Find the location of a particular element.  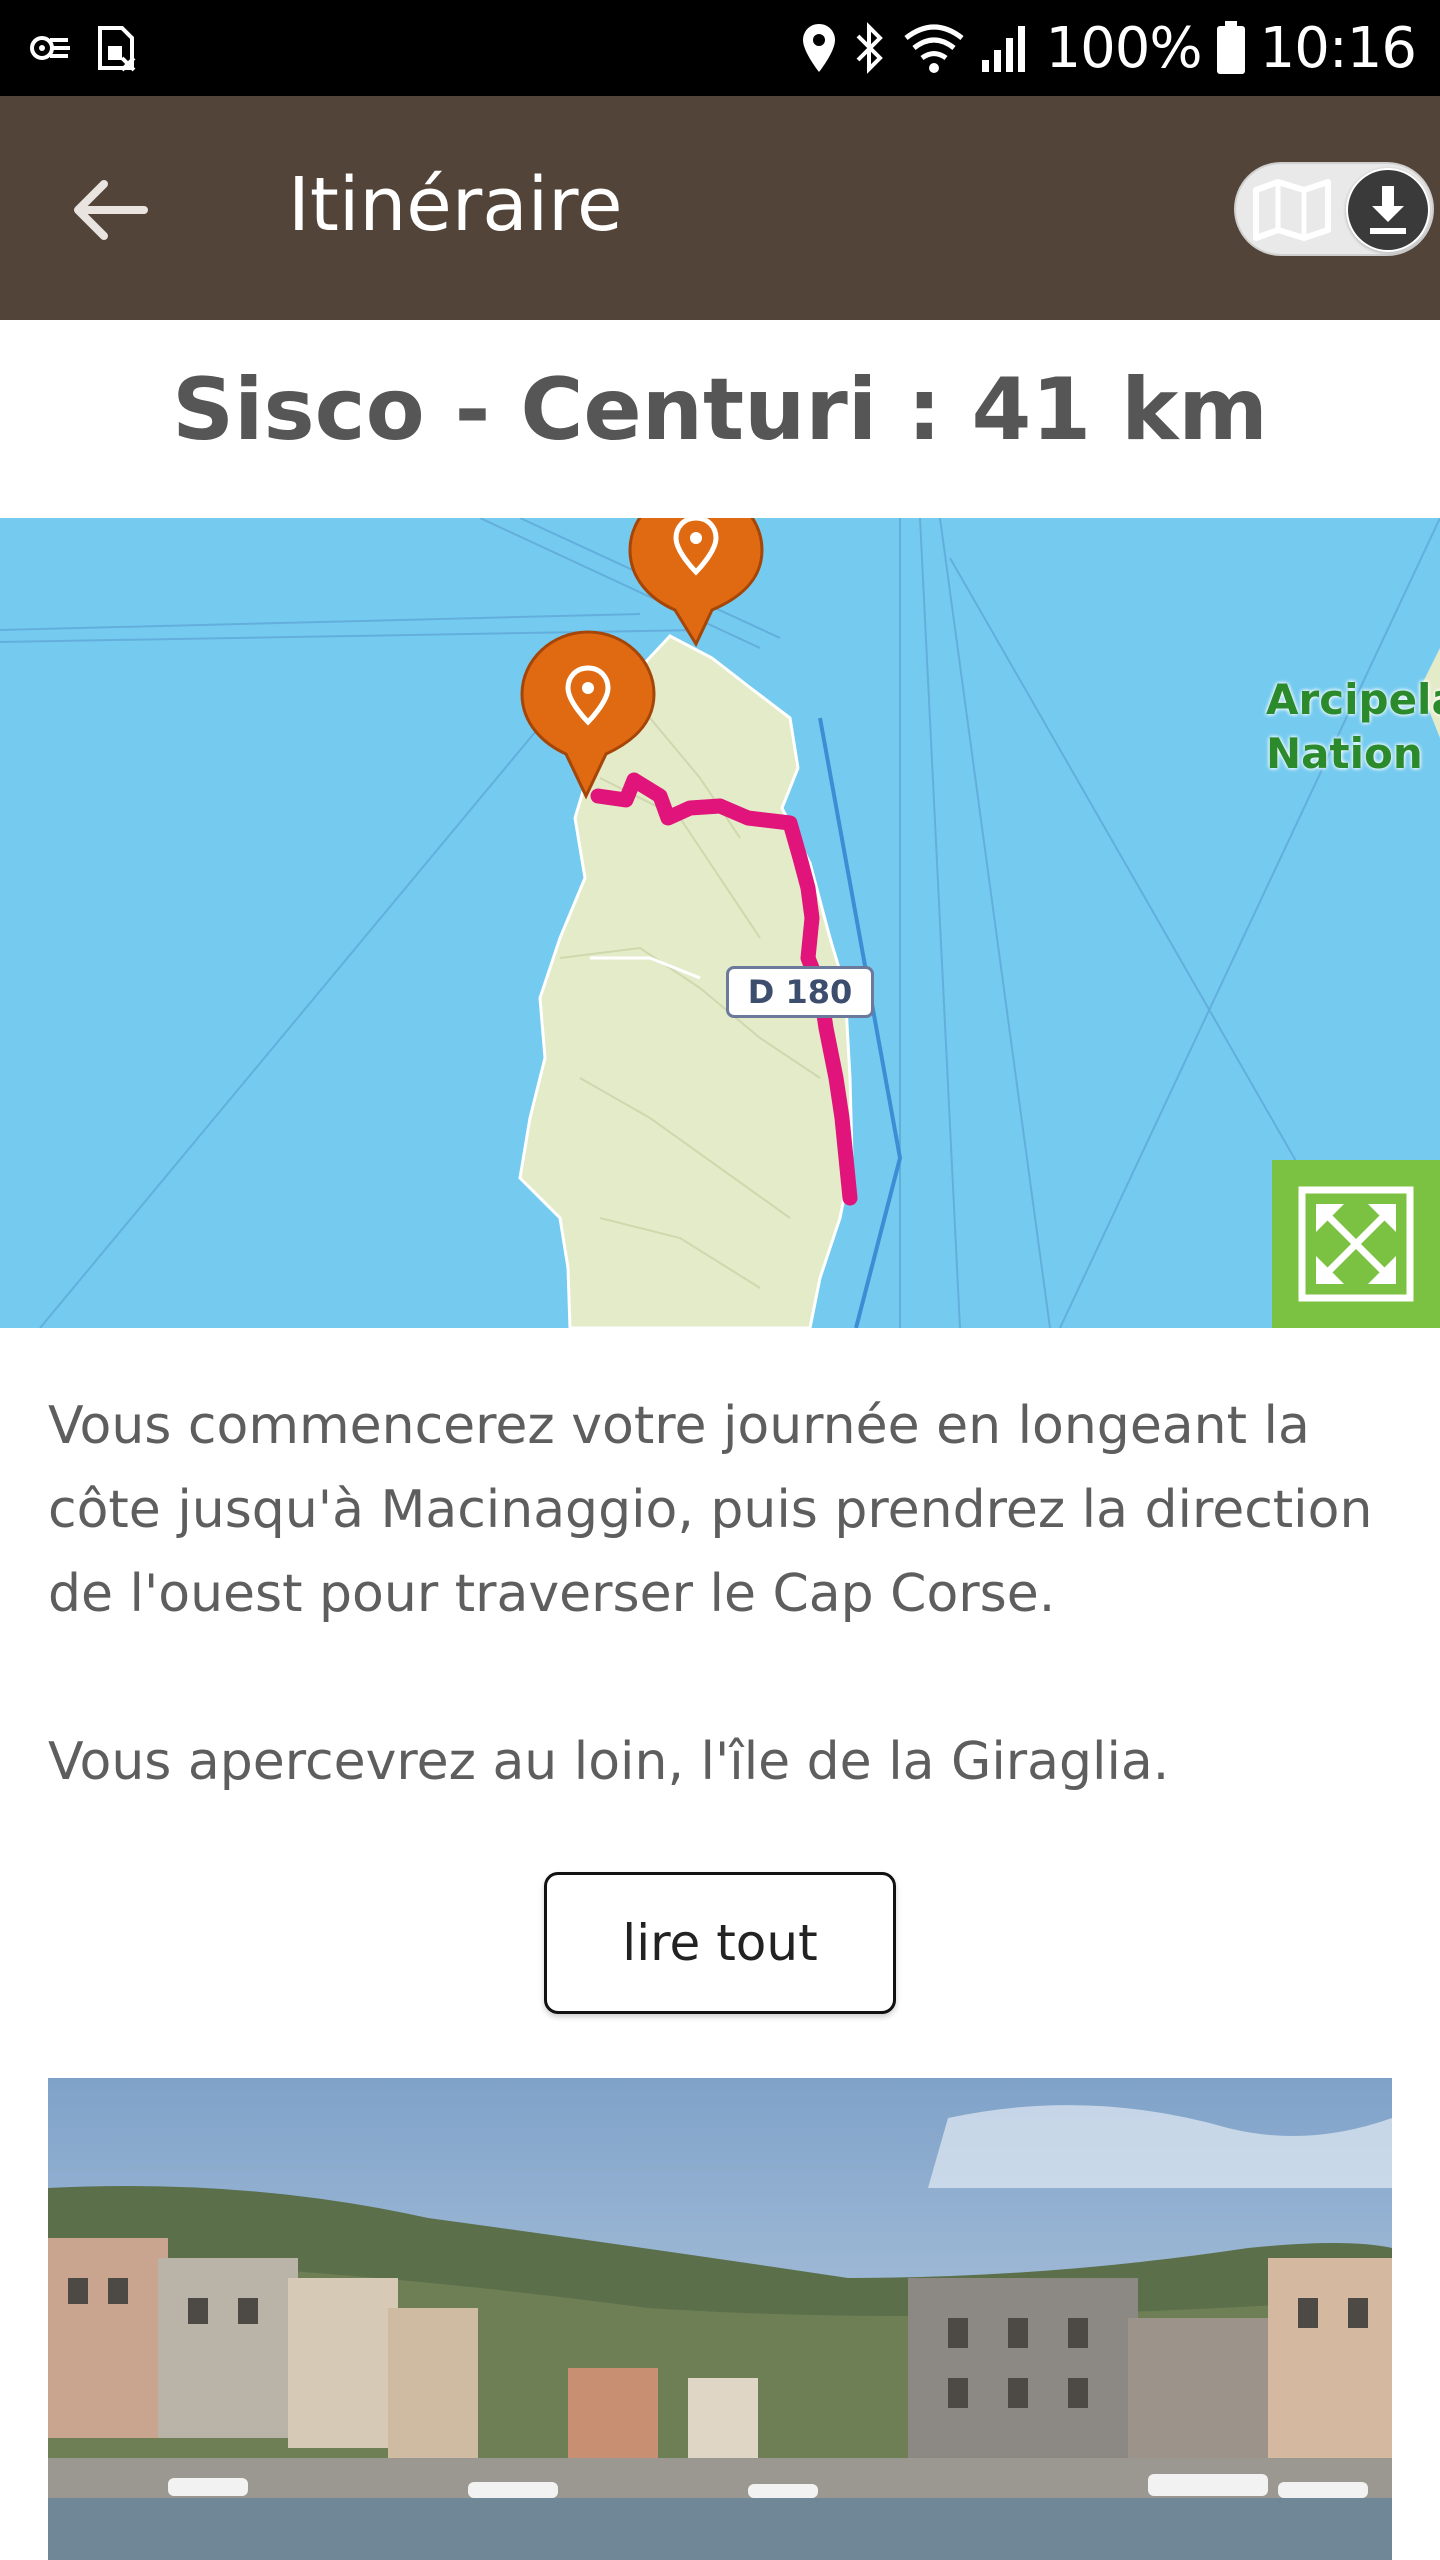

map-area-label: Arcipela Nation is located at coordinates (1353, 726).